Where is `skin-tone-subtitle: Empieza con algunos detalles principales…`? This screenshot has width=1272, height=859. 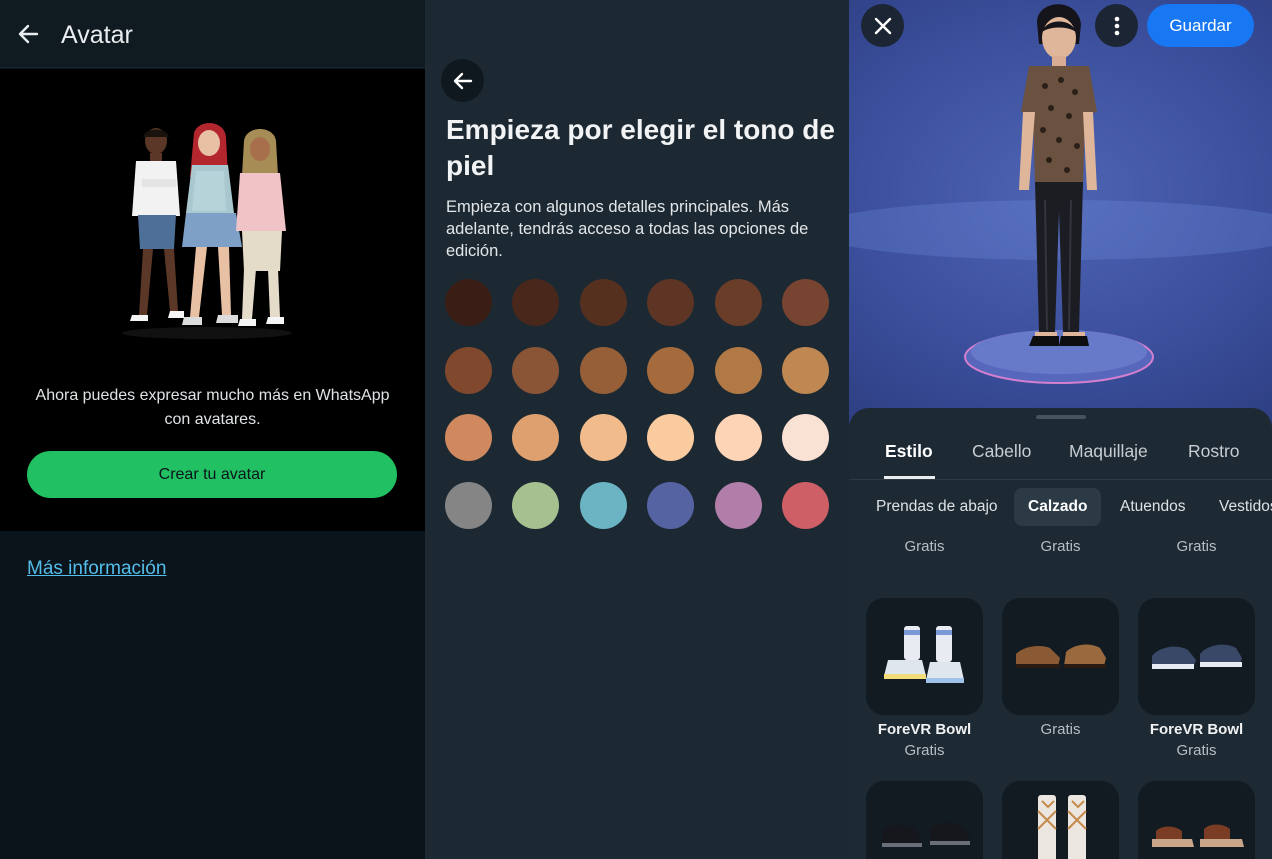
skin-tone-subtitle: Empieza con algunos detalles principales… is located at coordinates (627, 229).